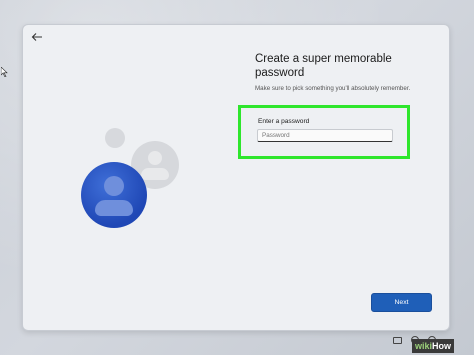 This screenshot has width=474, height=355. I want to click on back-button, so click(39, 38).